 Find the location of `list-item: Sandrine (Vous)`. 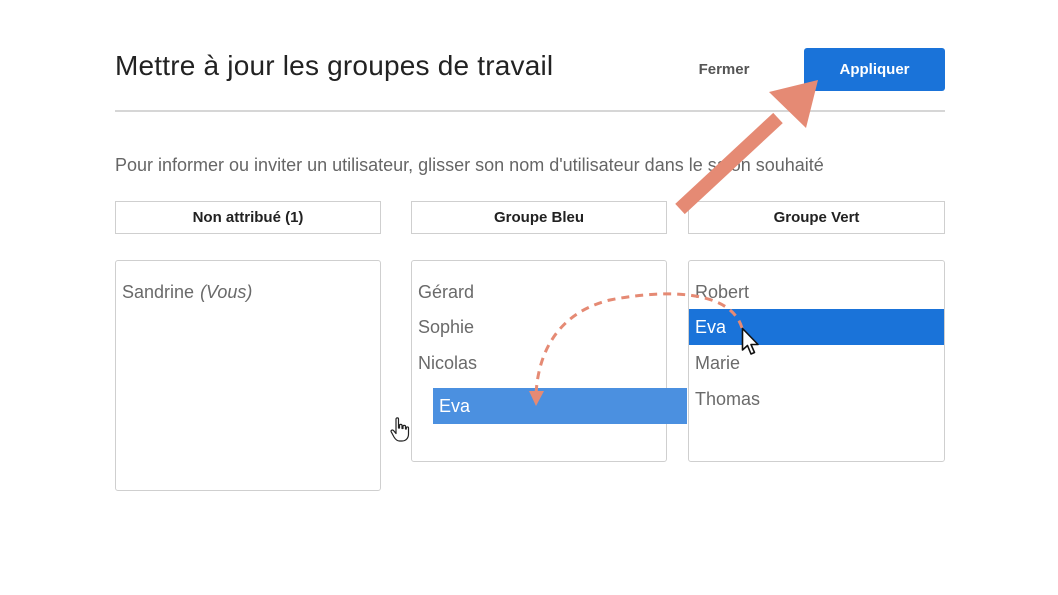

list-item: Sandrine (Vous) is located at coordinates (248, 292).